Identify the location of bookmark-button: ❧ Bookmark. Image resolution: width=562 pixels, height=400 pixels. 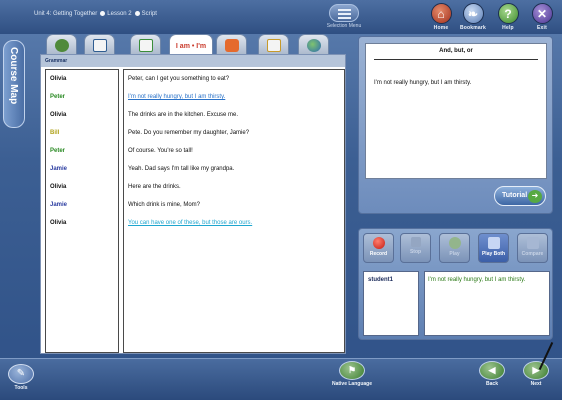
(473, 18).